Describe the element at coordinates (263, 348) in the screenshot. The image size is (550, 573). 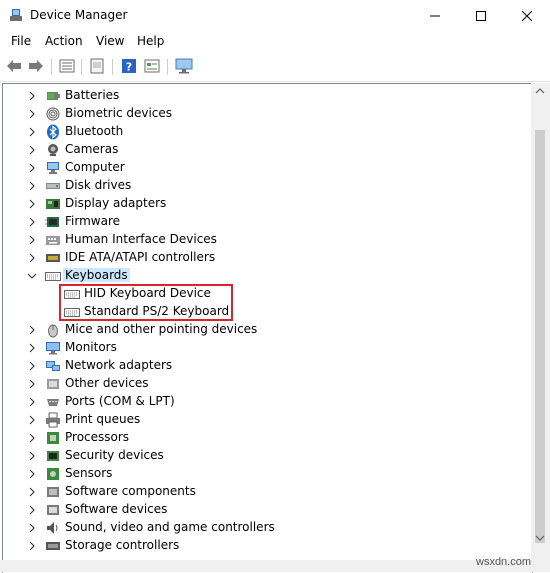
I see `tree-item-monitors: Monitors` at that location.